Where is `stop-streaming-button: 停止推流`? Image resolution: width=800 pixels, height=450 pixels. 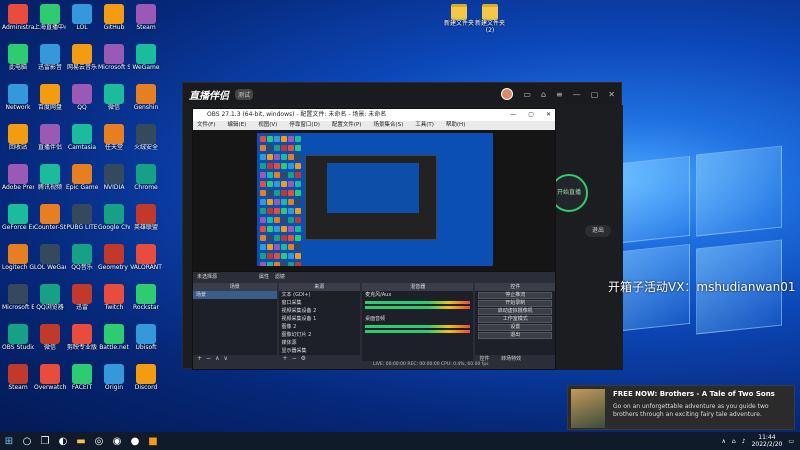
stop-streaming-button: 停止推流 is located at coordinates (515, 295).